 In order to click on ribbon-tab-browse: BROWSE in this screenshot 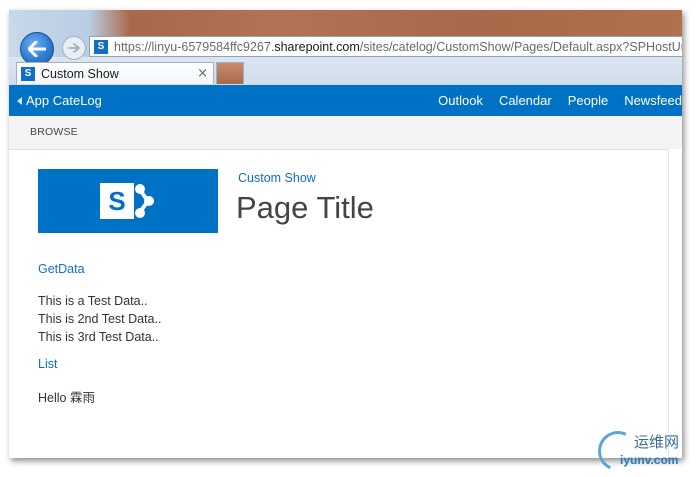, I will do `click(54, 132)`.